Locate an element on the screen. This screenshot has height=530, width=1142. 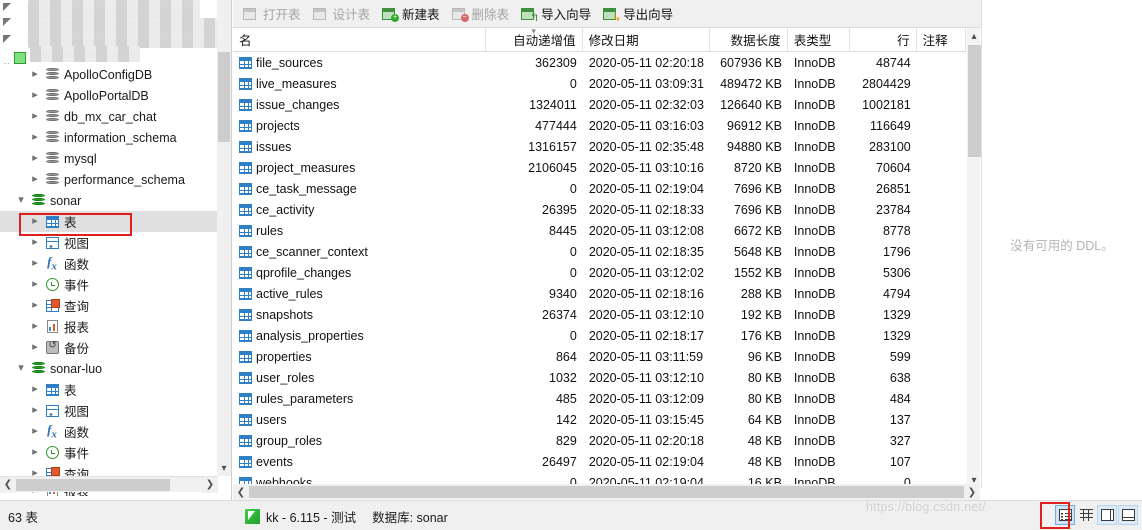
open-table-button: 打开表 is located at coordinates (272, 14).